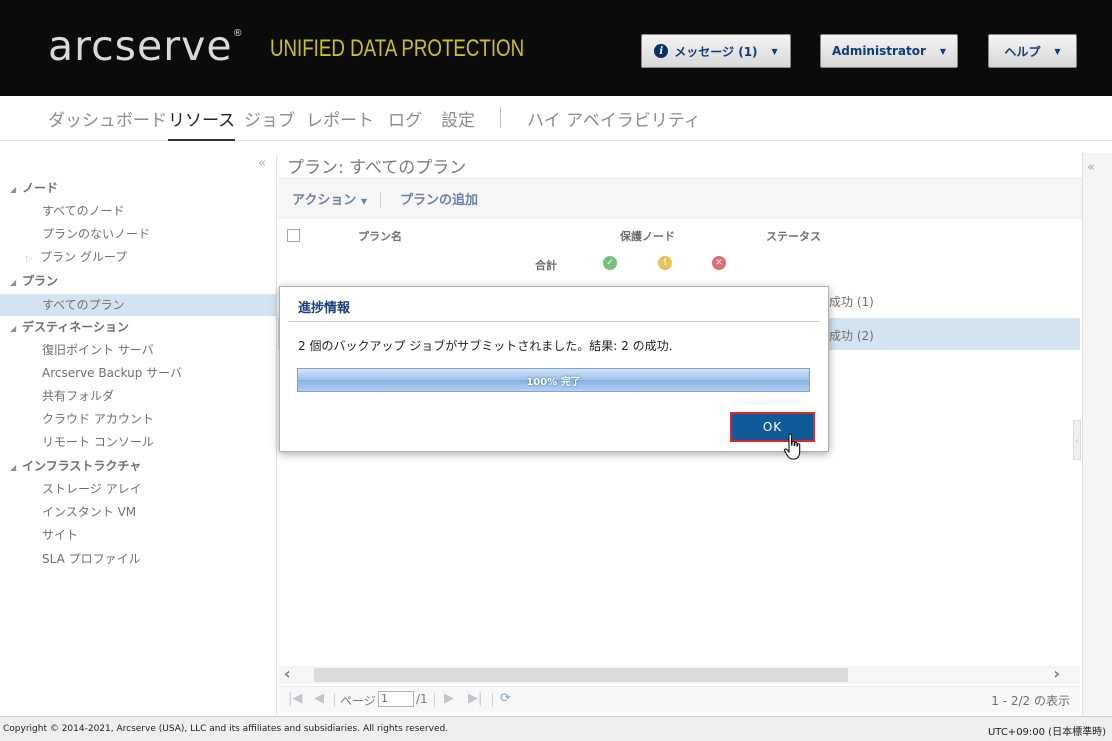 The height and width of the screenshot is (741, 1112). I want to click on nav-high-availability: ハイ アベイラビリティ, so click(614, 118).